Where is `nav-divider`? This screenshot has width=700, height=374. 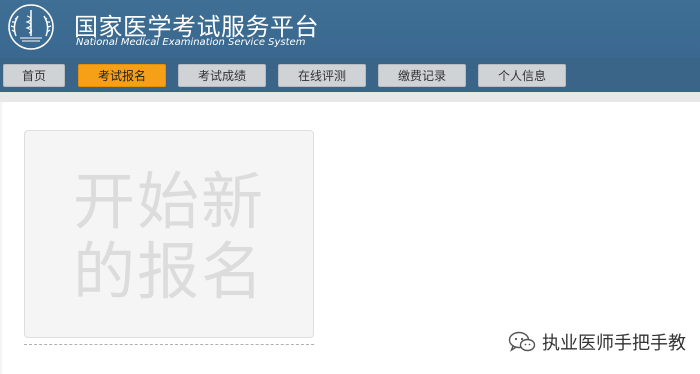
nav-divider is located at coordinates (350, 97).